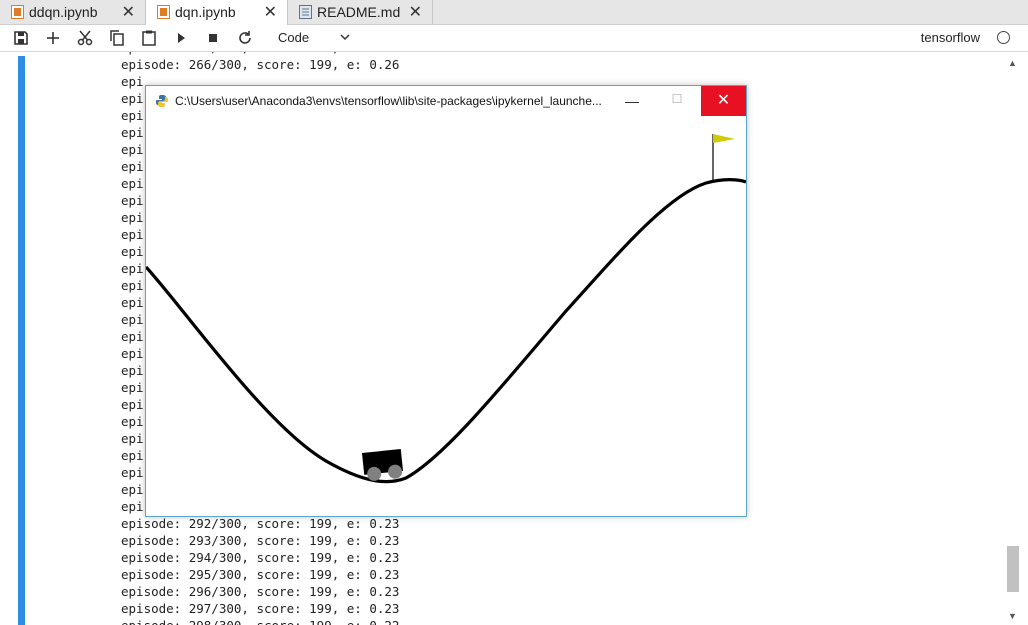  Describe the element at coordinates (181, 38) in the screenshot. I see `run-icon` at that location.